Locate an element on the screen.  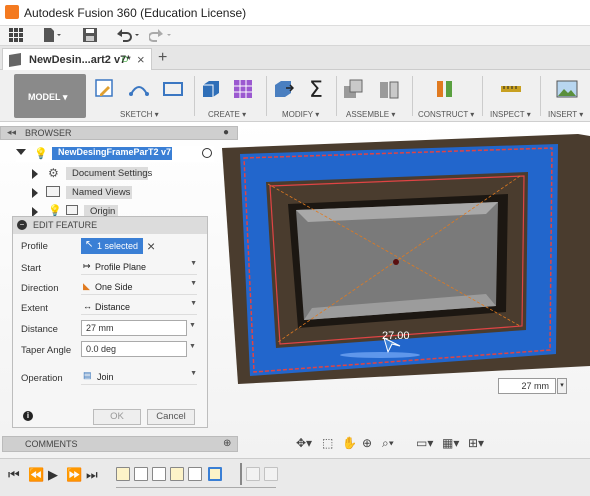
rectangle-icon is located at coordinates (173, 89).